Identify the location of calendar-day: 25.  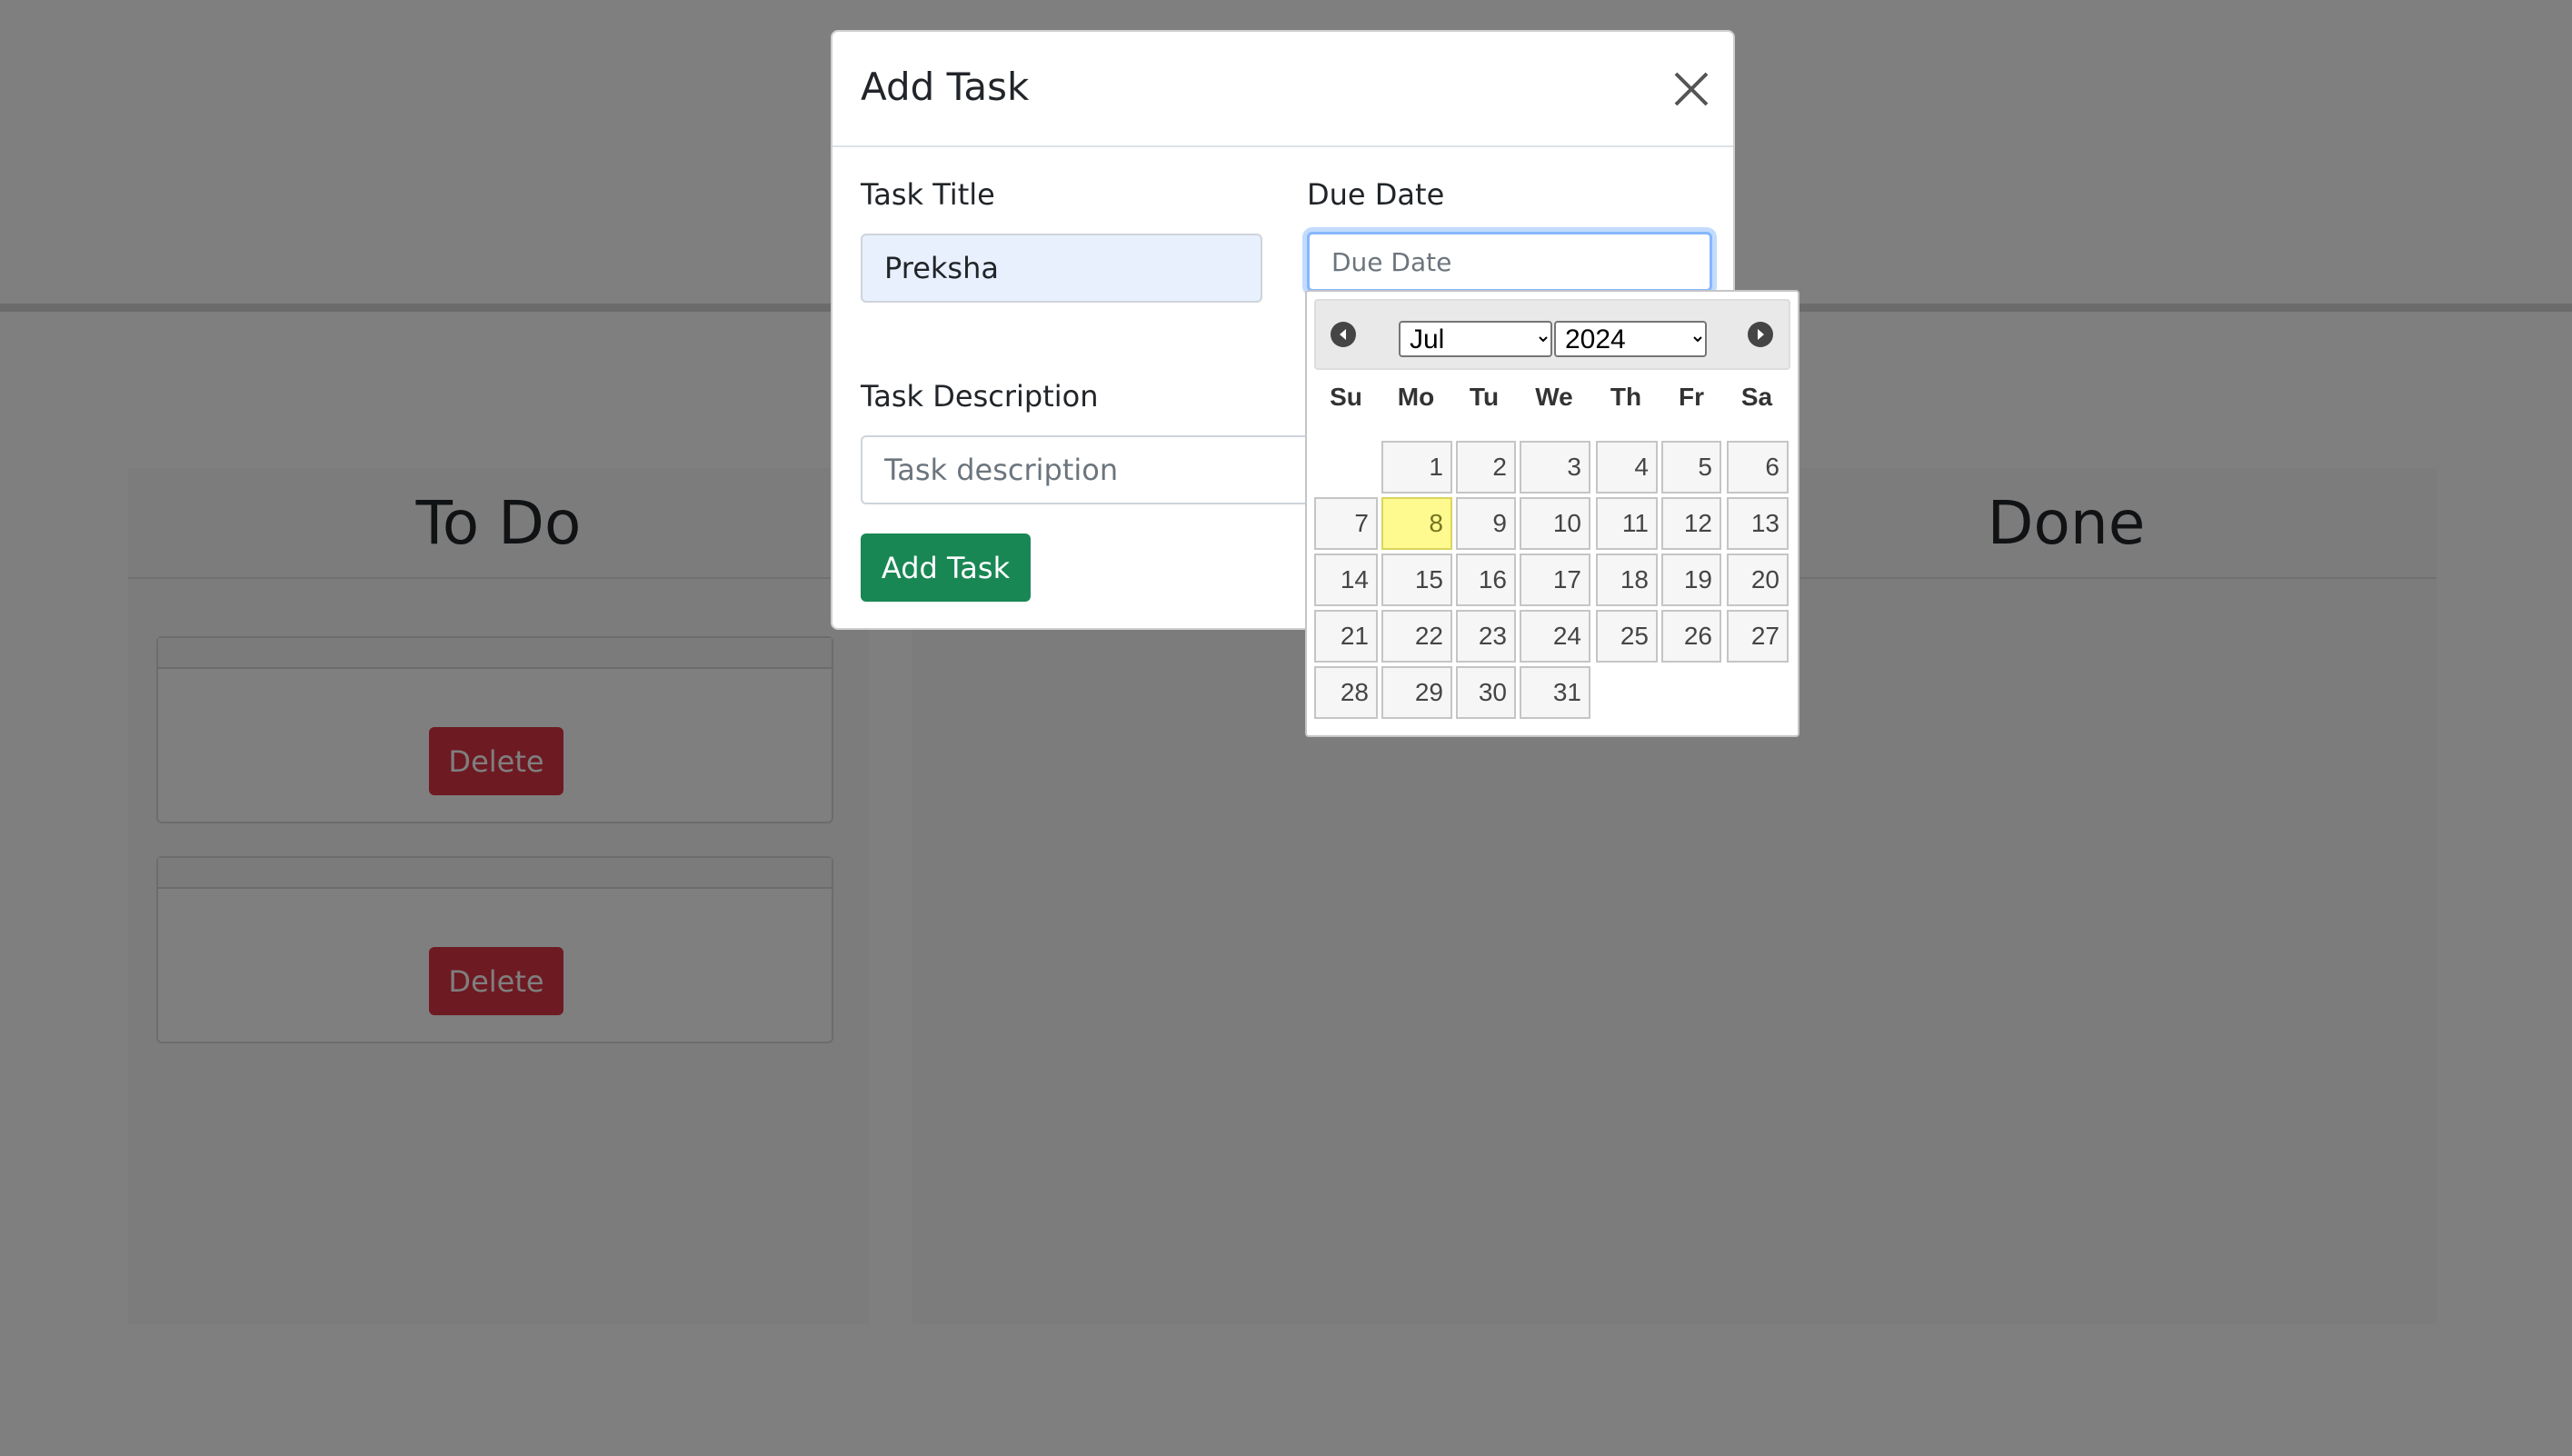
(1627, 636).